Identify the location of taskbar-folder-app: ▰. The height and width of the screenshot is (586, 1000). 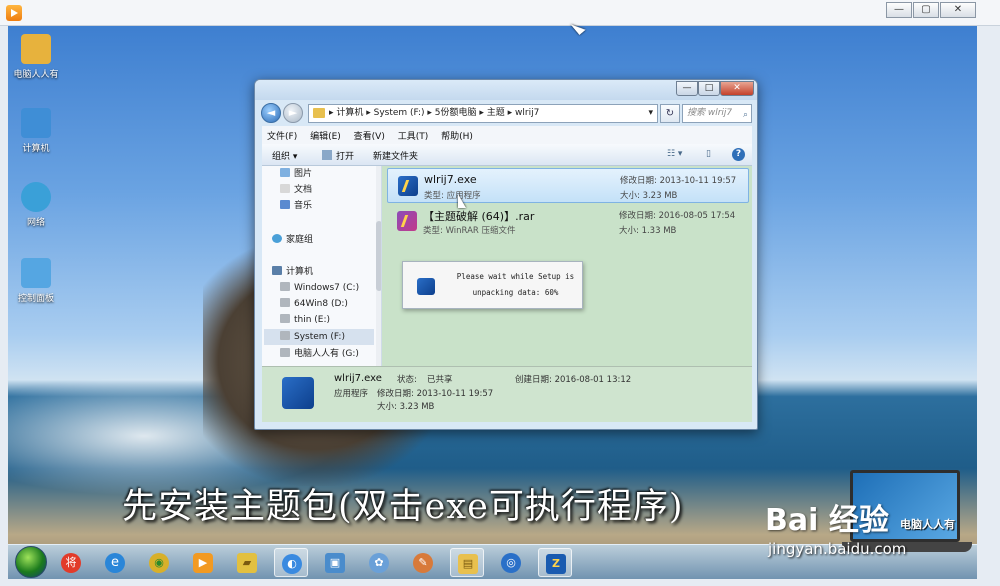
(247, 562).